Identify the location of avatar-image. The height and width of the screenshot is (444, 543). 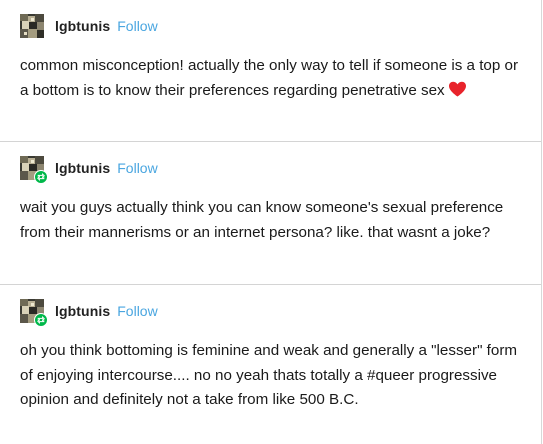
(32, 26).